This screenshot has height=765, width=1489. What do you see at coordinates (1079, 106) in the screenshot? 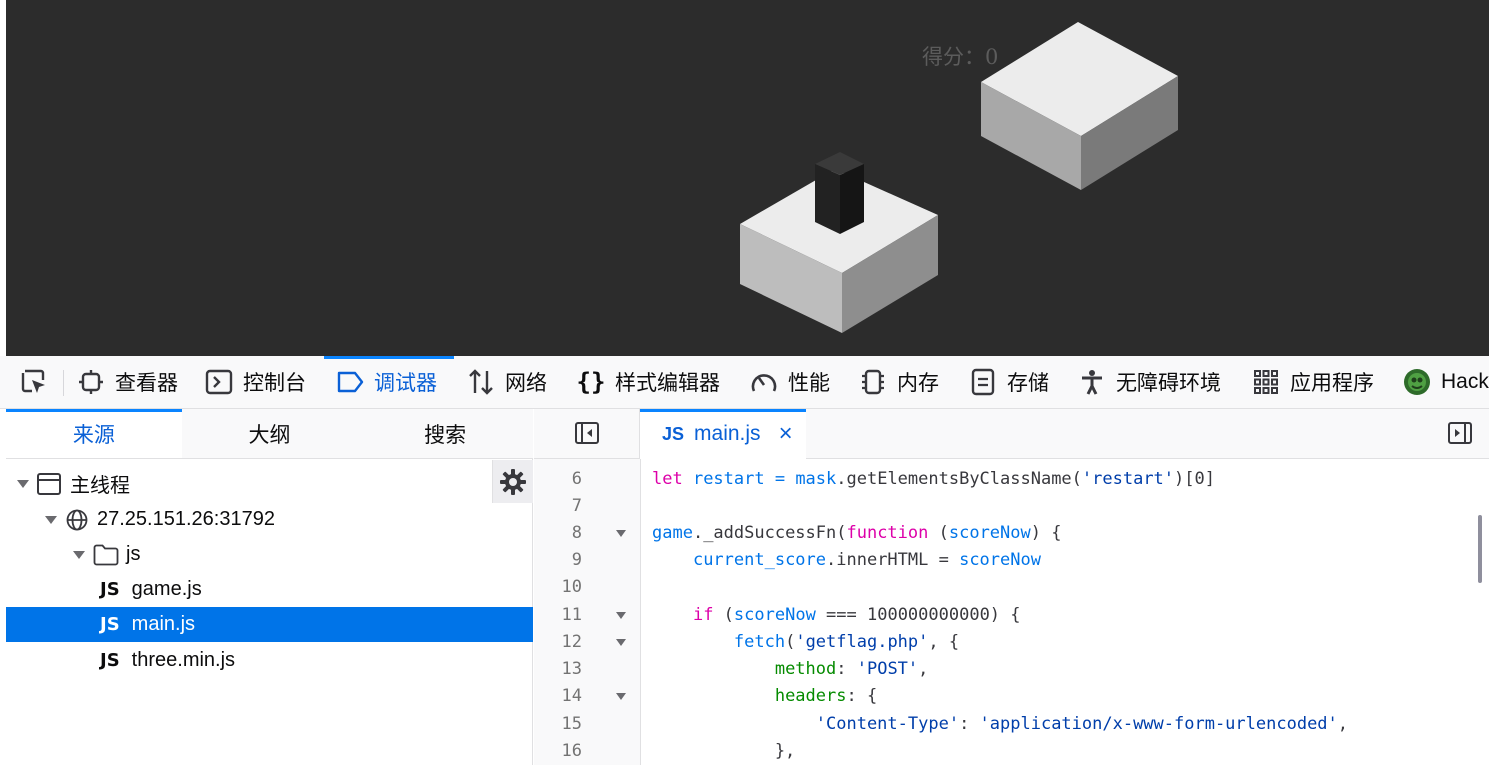
I see `target-platform` at bounding box center [1079, 106].